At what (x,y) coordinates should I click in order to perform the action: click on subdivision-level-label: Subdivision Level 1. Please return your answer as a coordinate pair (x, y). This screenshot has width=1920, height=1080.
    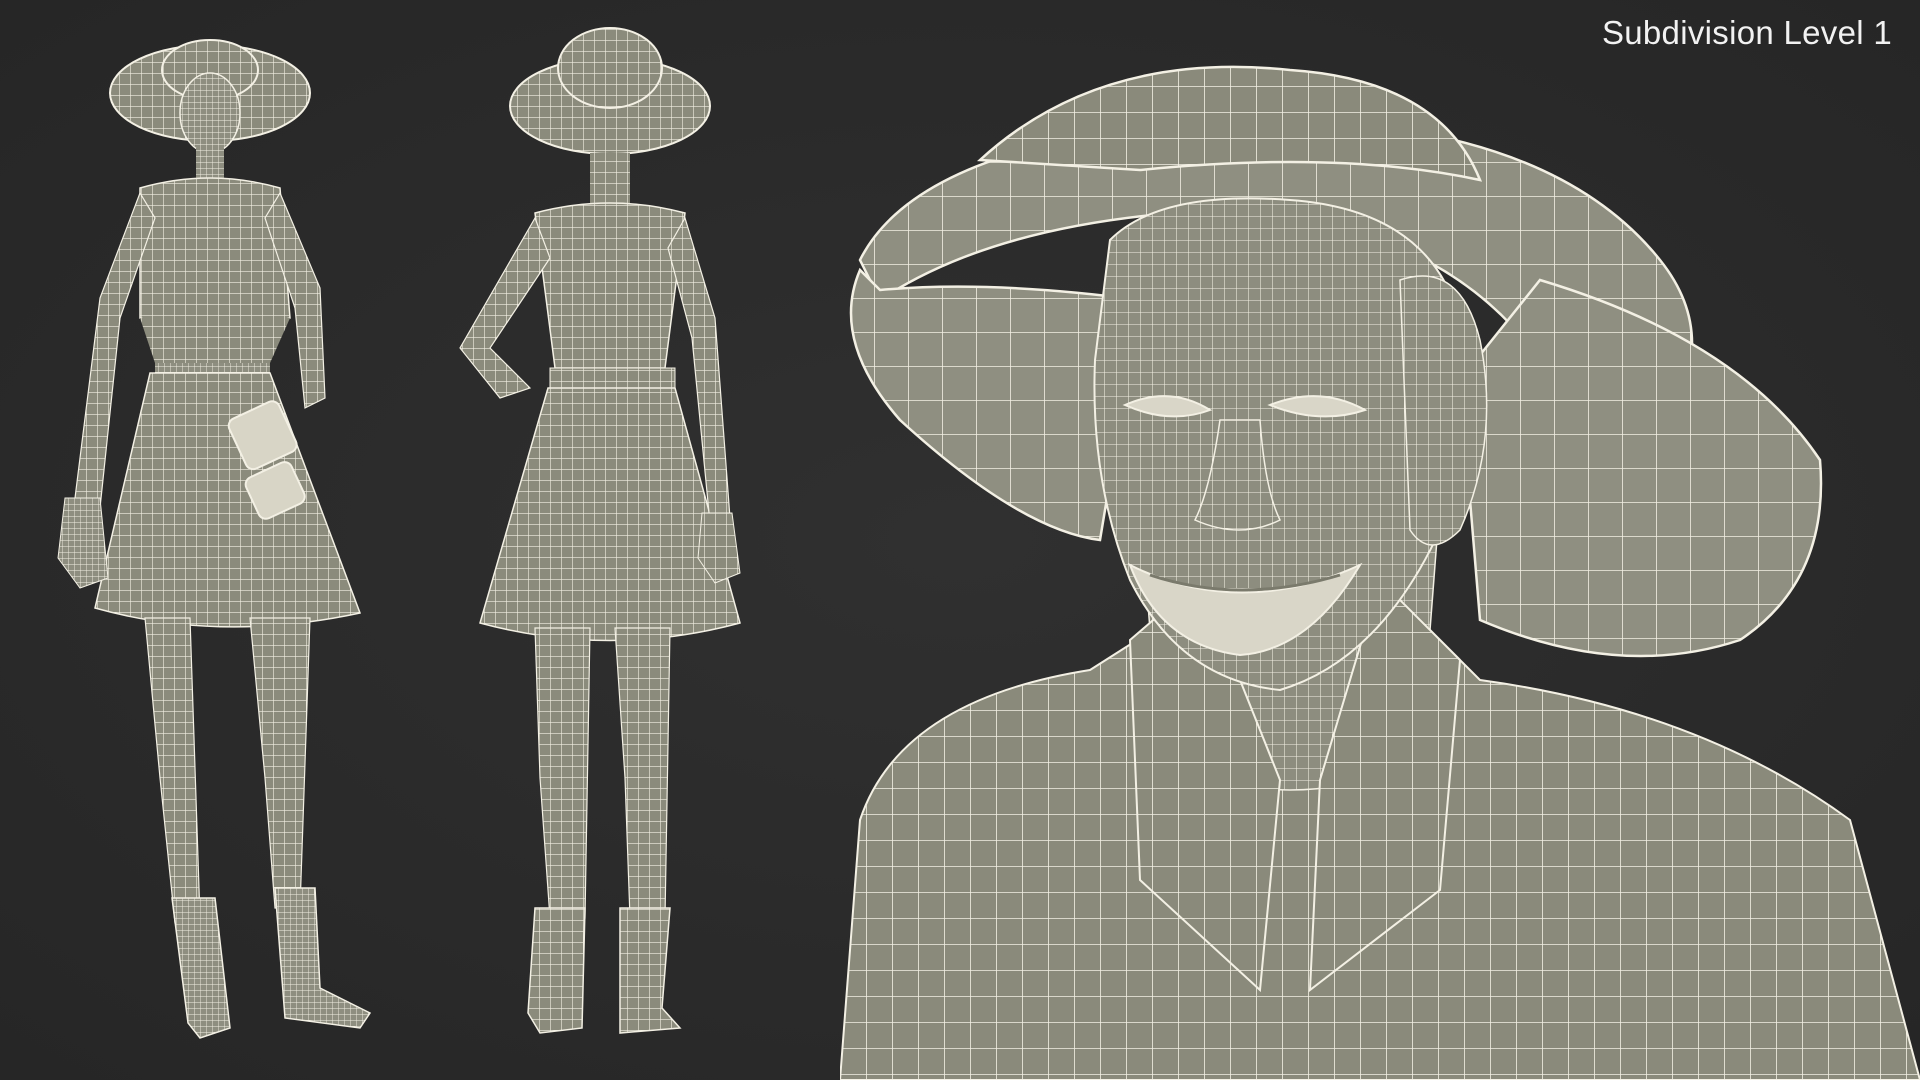
    Looking at the image, I should click on (1746, 32).